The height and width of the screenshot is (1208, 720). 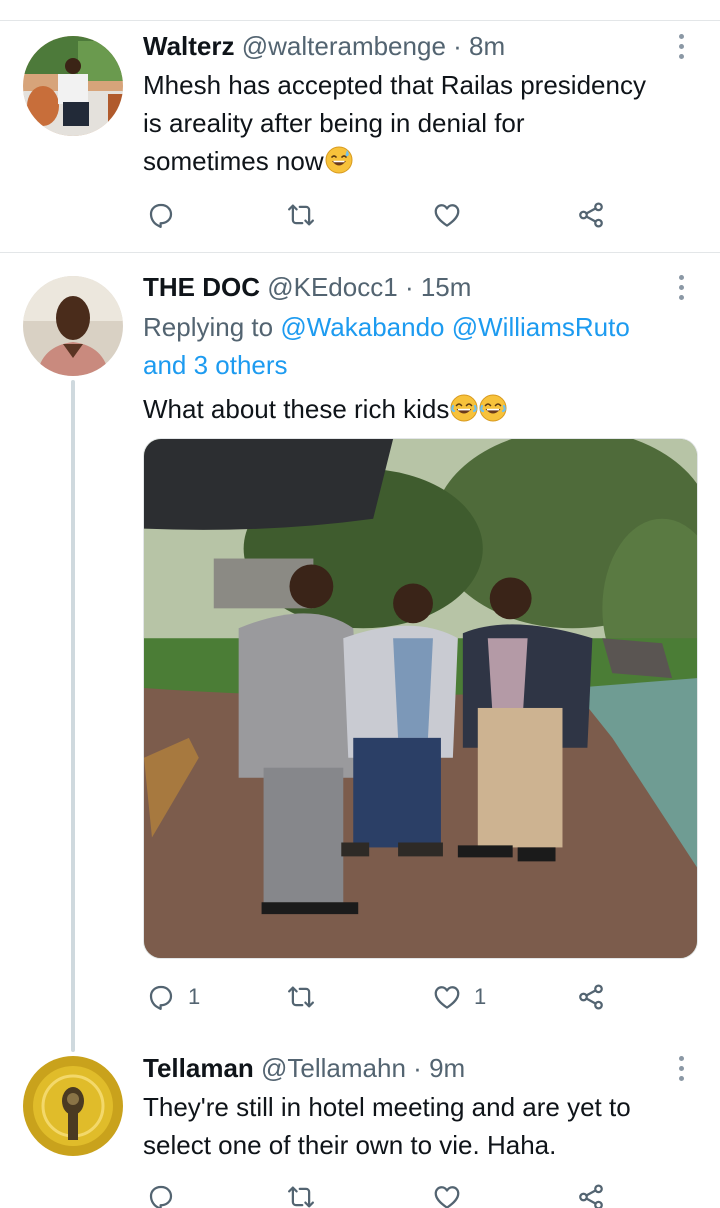 I want to click on avatar-walterz, so click(x=73, y=86).